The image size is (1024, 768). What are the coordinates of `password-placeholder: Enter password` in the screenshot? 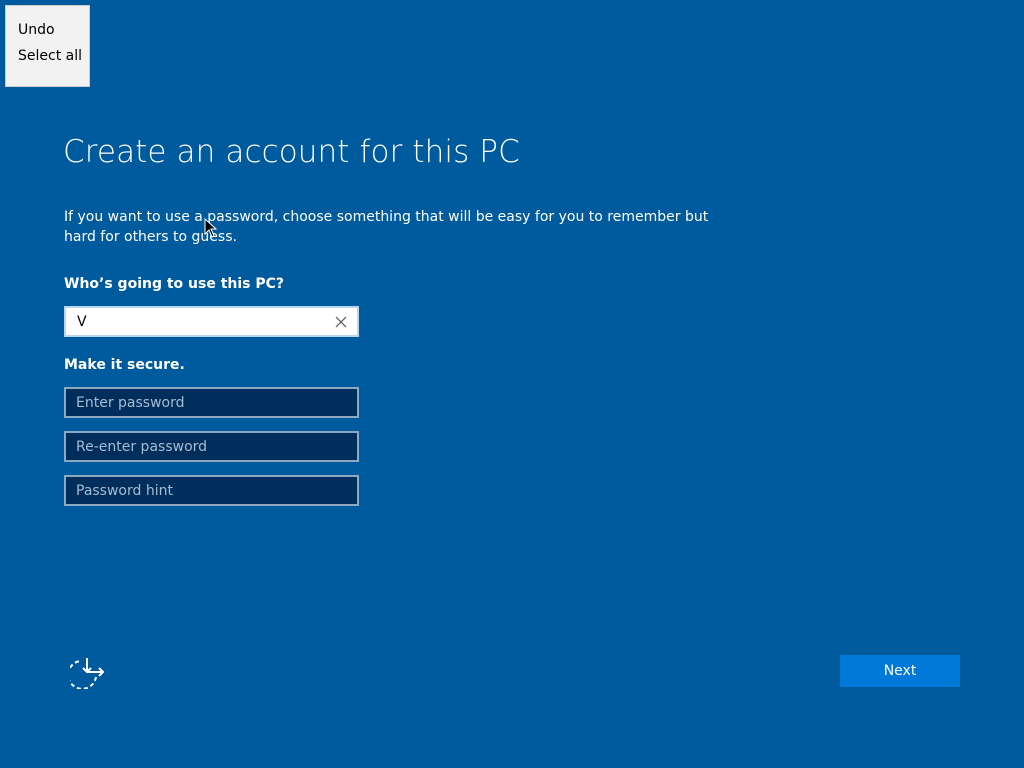 It's located at (130, 403).